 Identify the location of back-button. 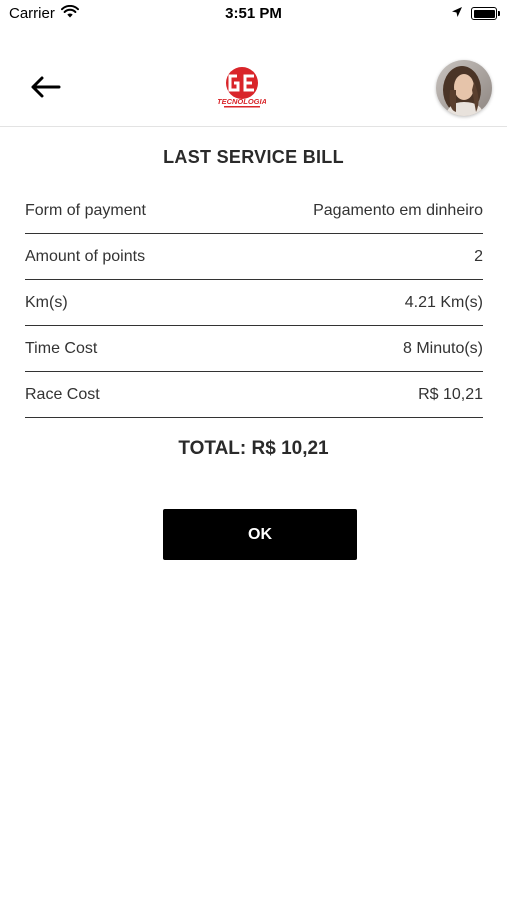
(45, 87).